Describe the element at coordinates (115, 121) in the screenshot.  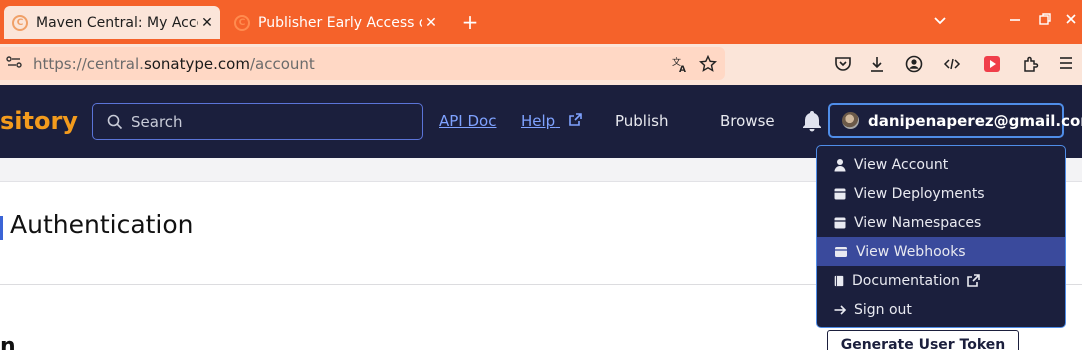
I see `search-icon` at that location.